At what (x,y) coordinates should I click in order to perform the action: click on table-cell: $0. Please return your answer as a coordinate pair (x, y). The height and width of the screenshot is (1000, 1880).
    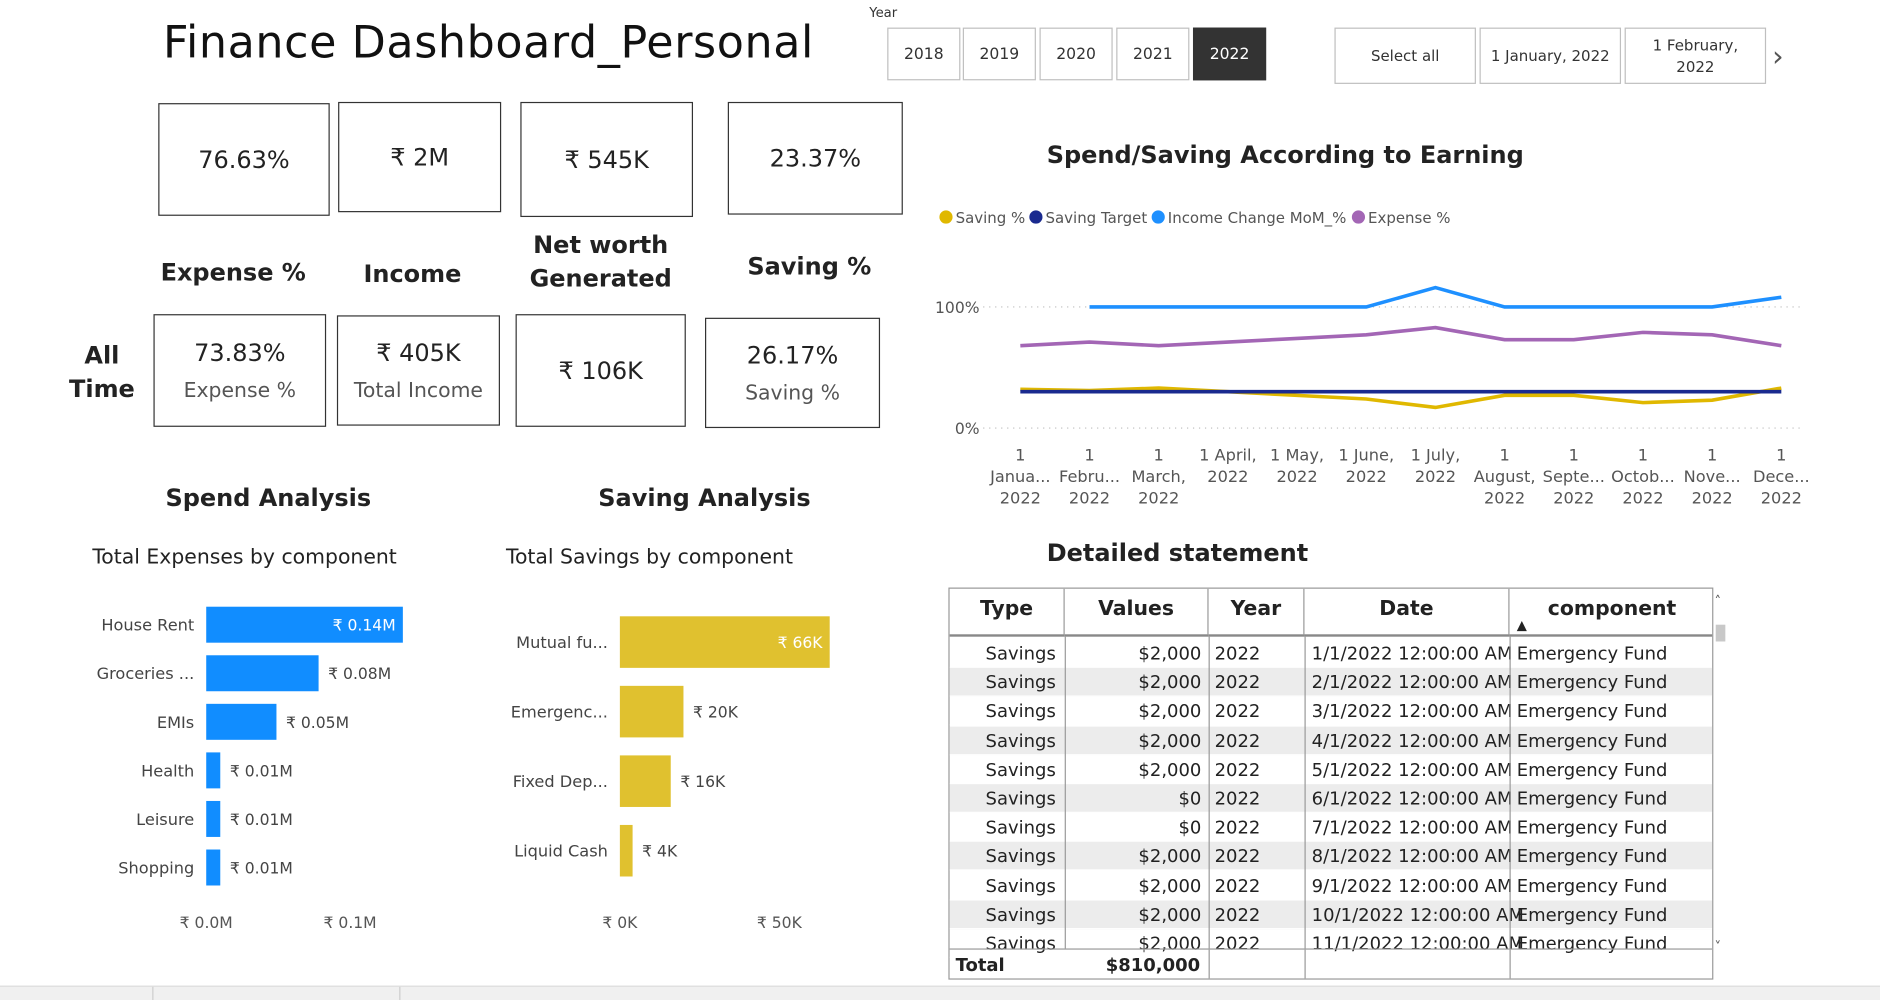
    Looking at the image, I should click on (1190, 798).